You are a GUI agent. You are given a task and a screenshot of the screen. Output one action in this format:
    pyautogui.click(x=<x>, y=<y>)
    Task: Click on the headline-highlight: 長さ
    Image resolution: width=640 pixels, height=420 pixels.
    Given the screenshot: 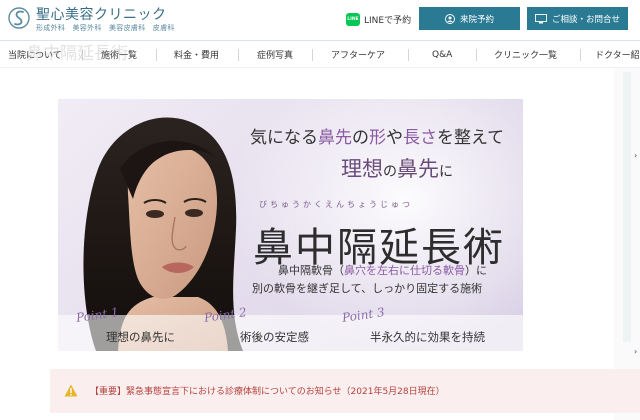 What is the action you would take?
    pyautogui.click(x=420, y=138)
    